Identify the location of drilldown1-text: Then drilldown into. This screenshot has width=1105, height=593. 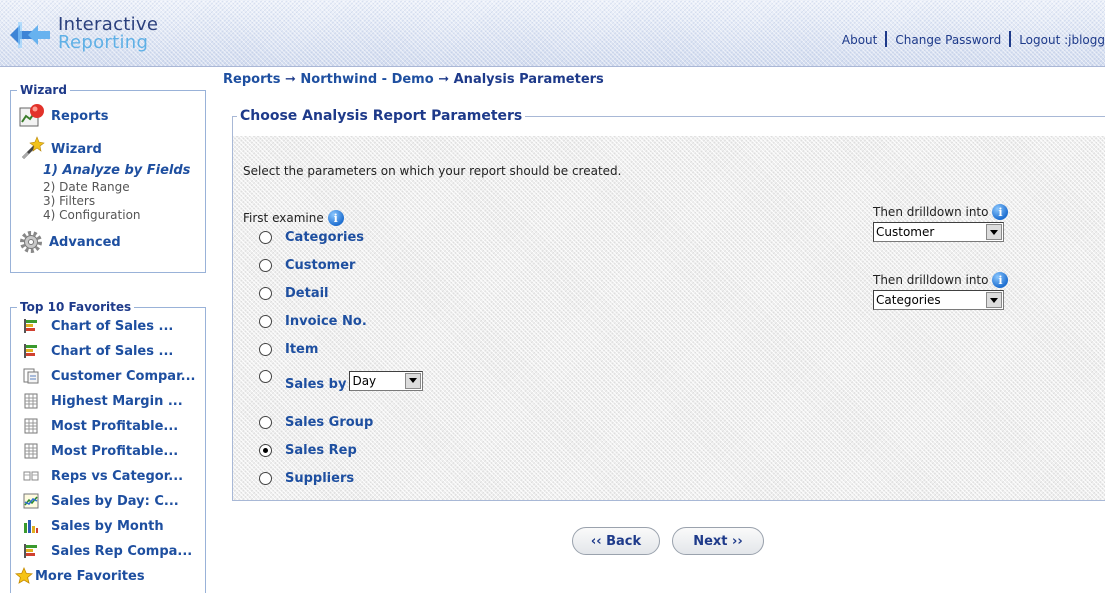
(931, 212).